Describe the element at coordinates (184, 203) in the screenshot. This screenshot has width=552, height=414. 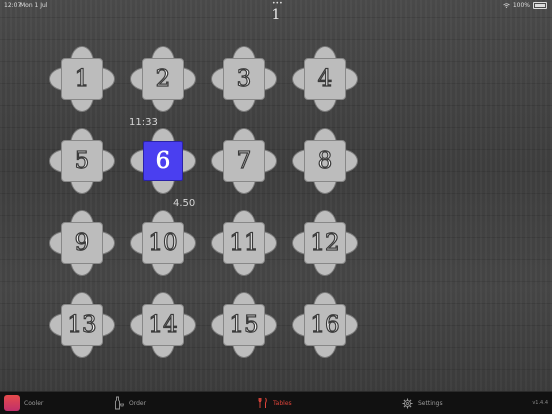
I see `table-6-amount: 4.50` at that location.